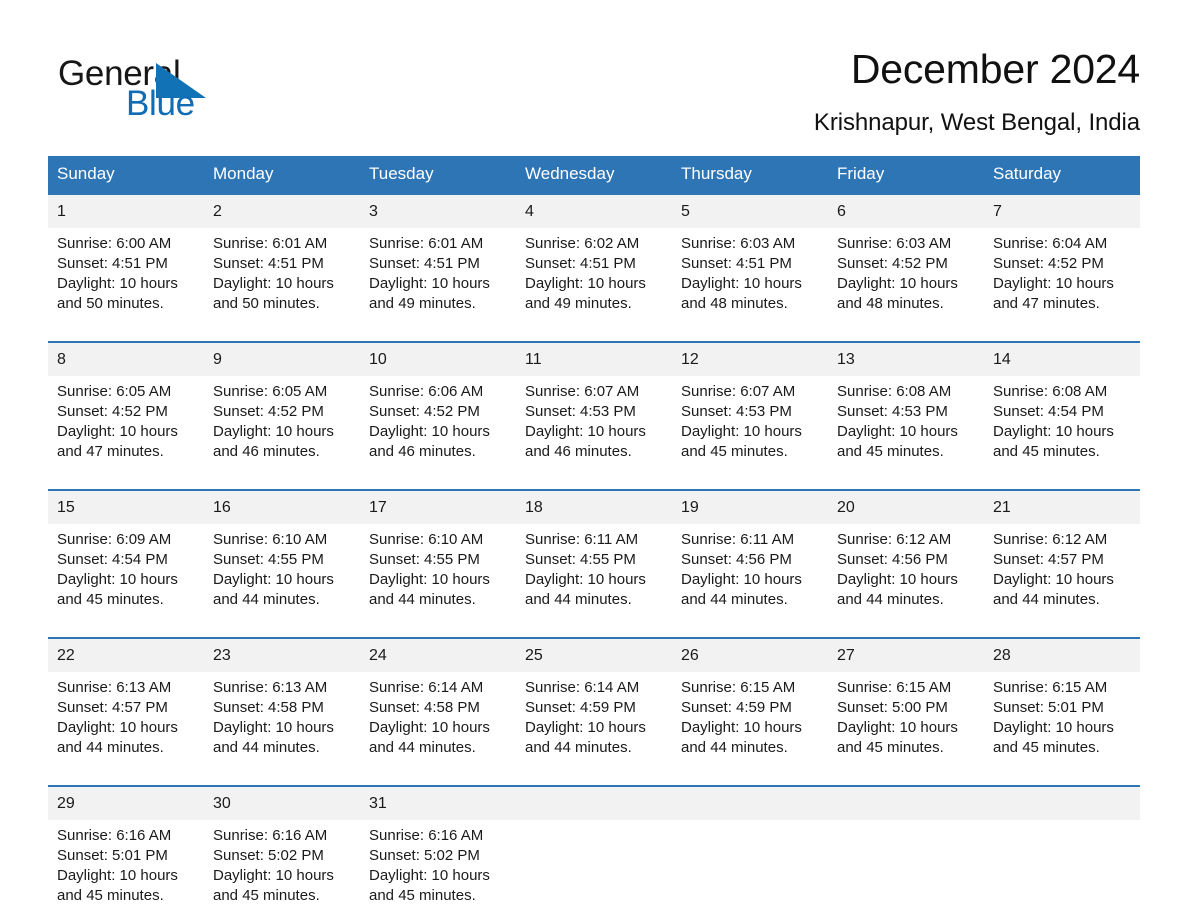 The height and width of the screenshot is (920, 1188). I want to click on sunrise-text: Sunrise: 6:12 AM, so click(1050, 539).